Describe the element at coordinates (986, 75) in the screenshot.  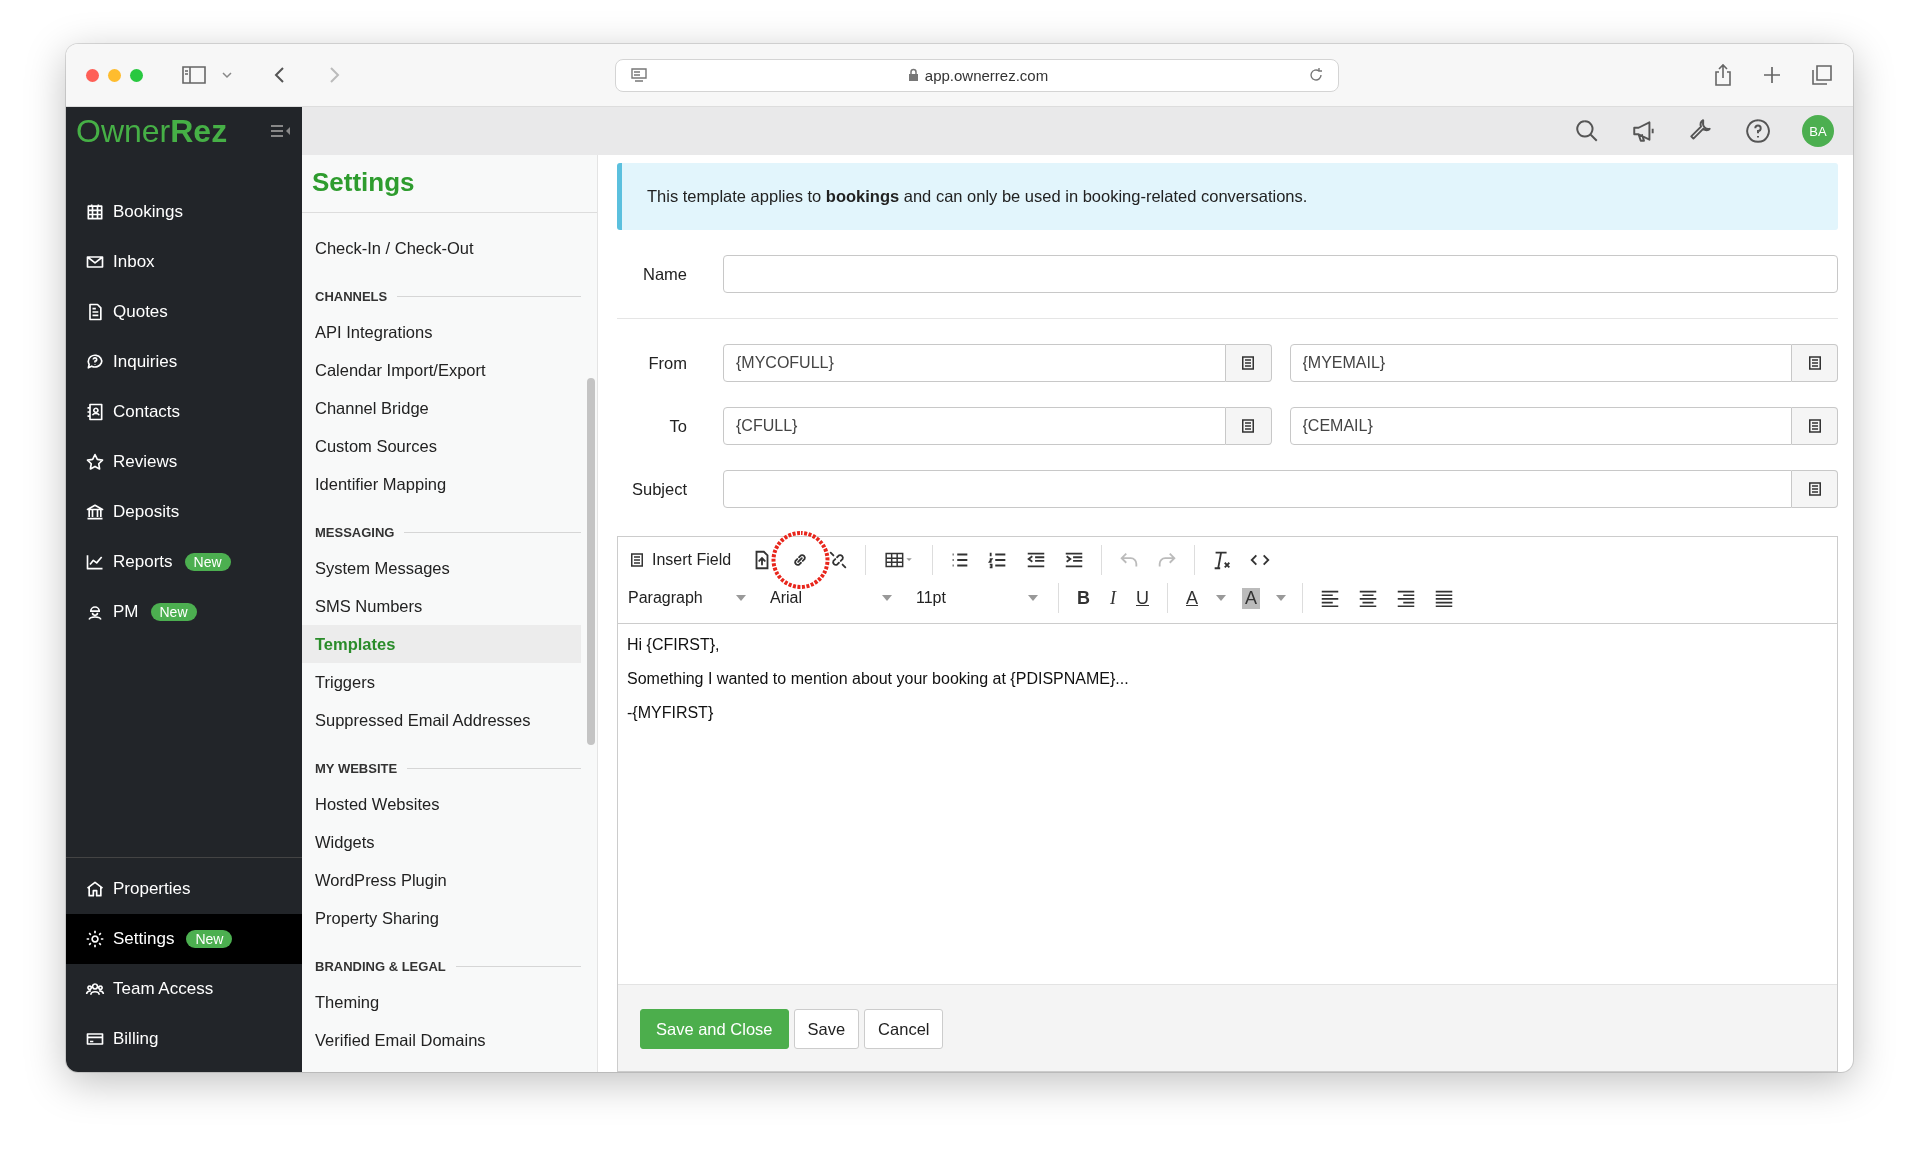
I see `url-text: app.ownerrez.com` at that location.